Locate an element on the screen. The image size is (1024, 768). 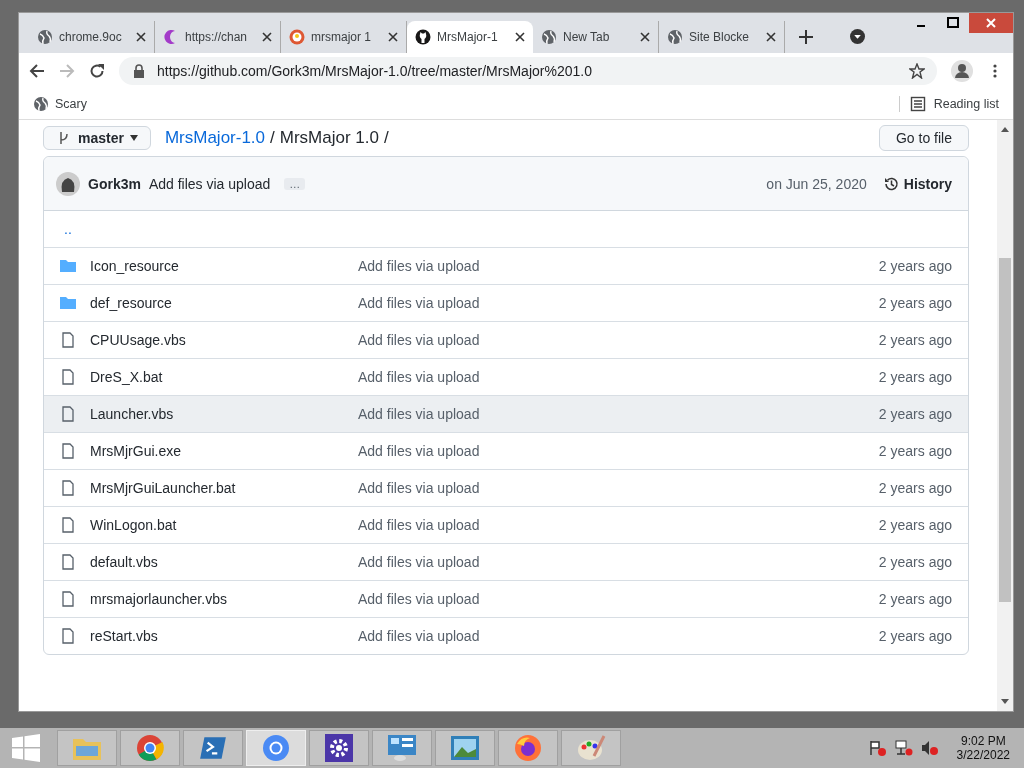
clock-time: 9:02 PM is located at coordinates (983, 741).